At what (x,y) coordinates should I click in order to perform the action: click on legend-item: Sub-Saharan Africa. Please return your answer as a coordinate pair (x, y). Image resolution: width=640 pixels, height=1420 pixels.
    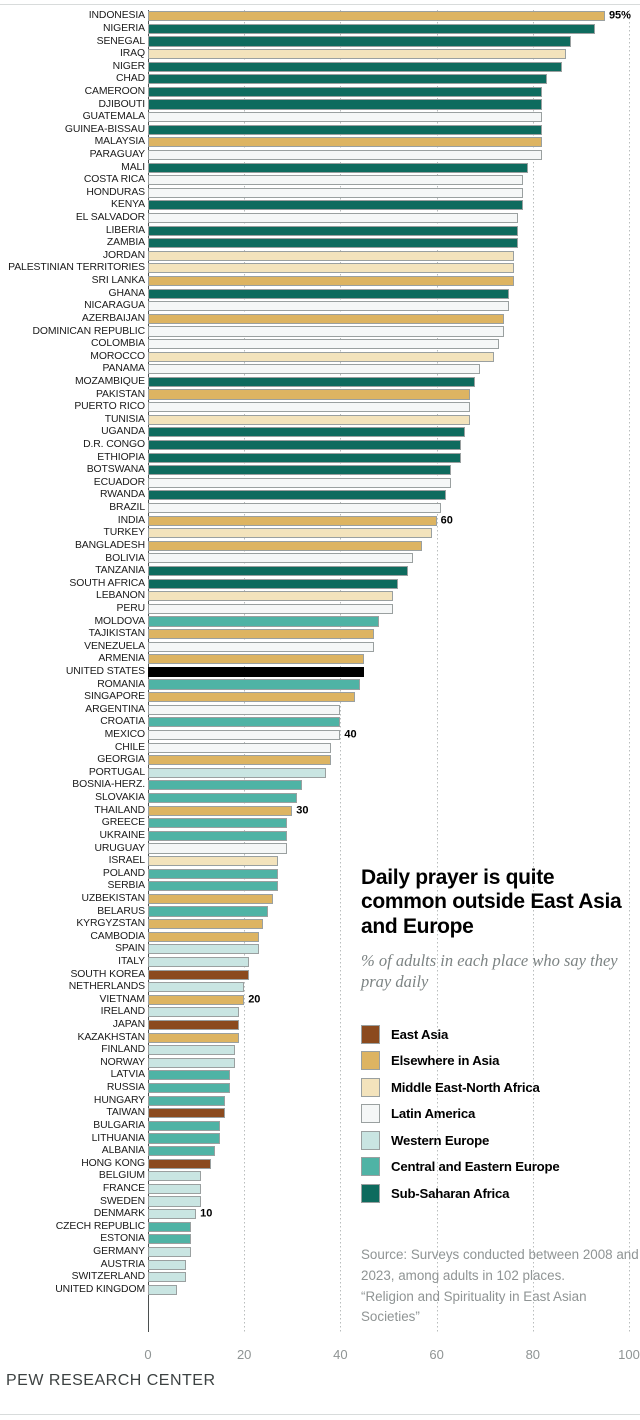
    Looking at the image, I should click on (498, 1193).